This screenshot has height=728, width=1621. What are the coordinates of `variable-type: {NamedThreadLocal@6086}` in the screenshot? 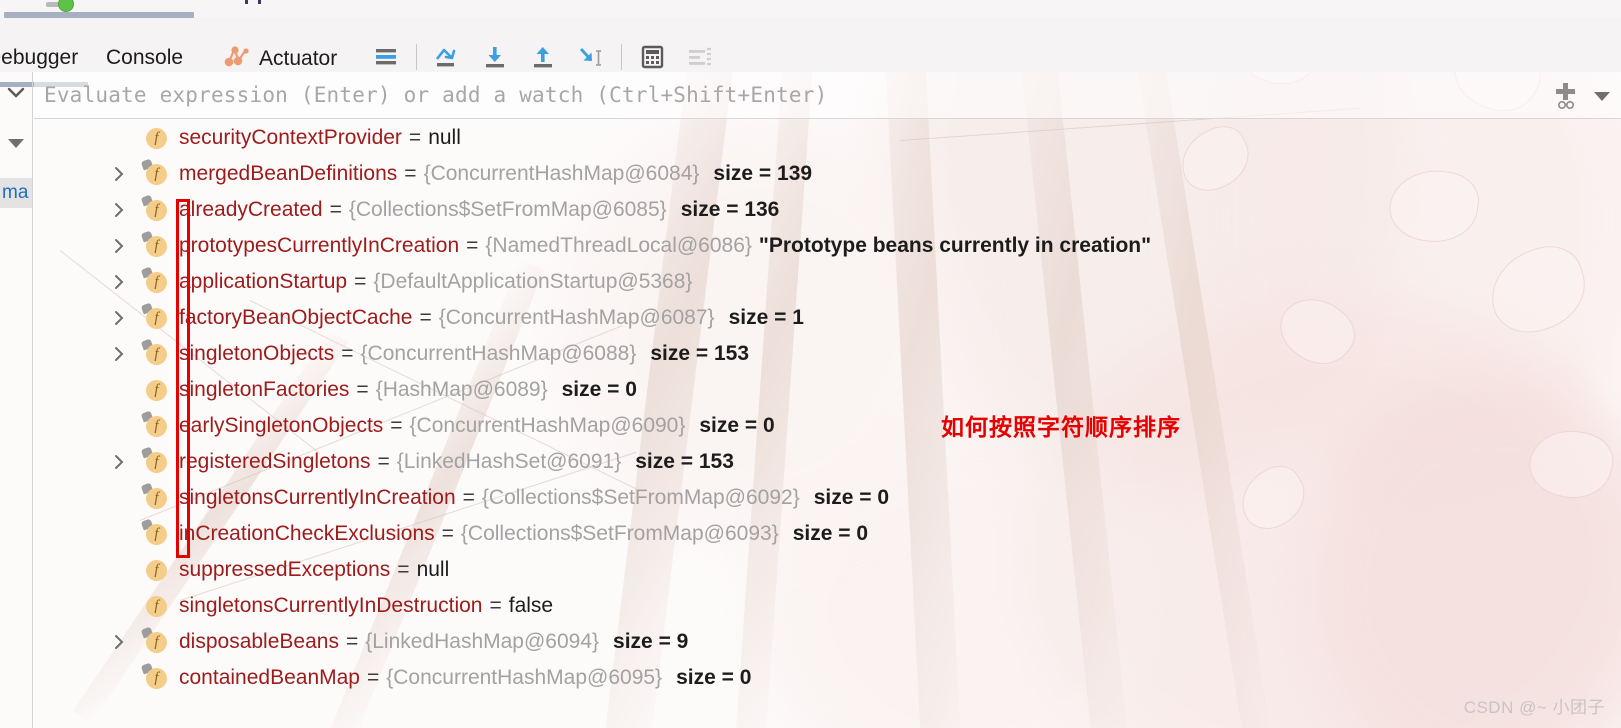 It's located at (618, 245).